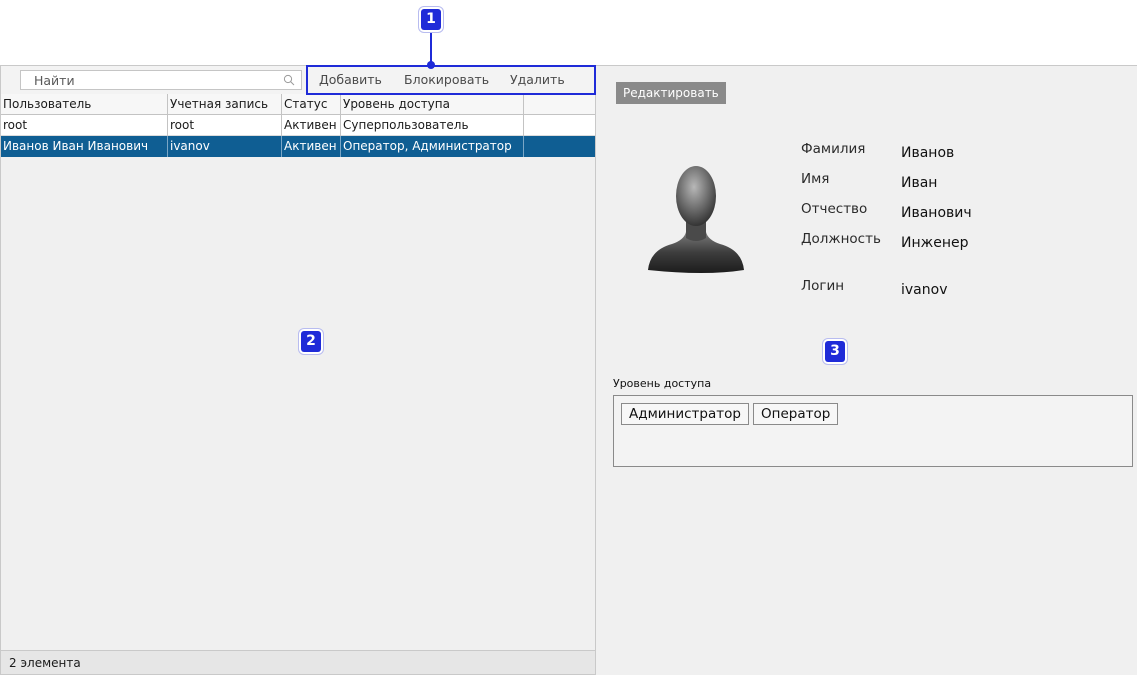 The height and width of the screenshot is (675, 1137). I want to click on login-label: Логин, so click(823, 286).